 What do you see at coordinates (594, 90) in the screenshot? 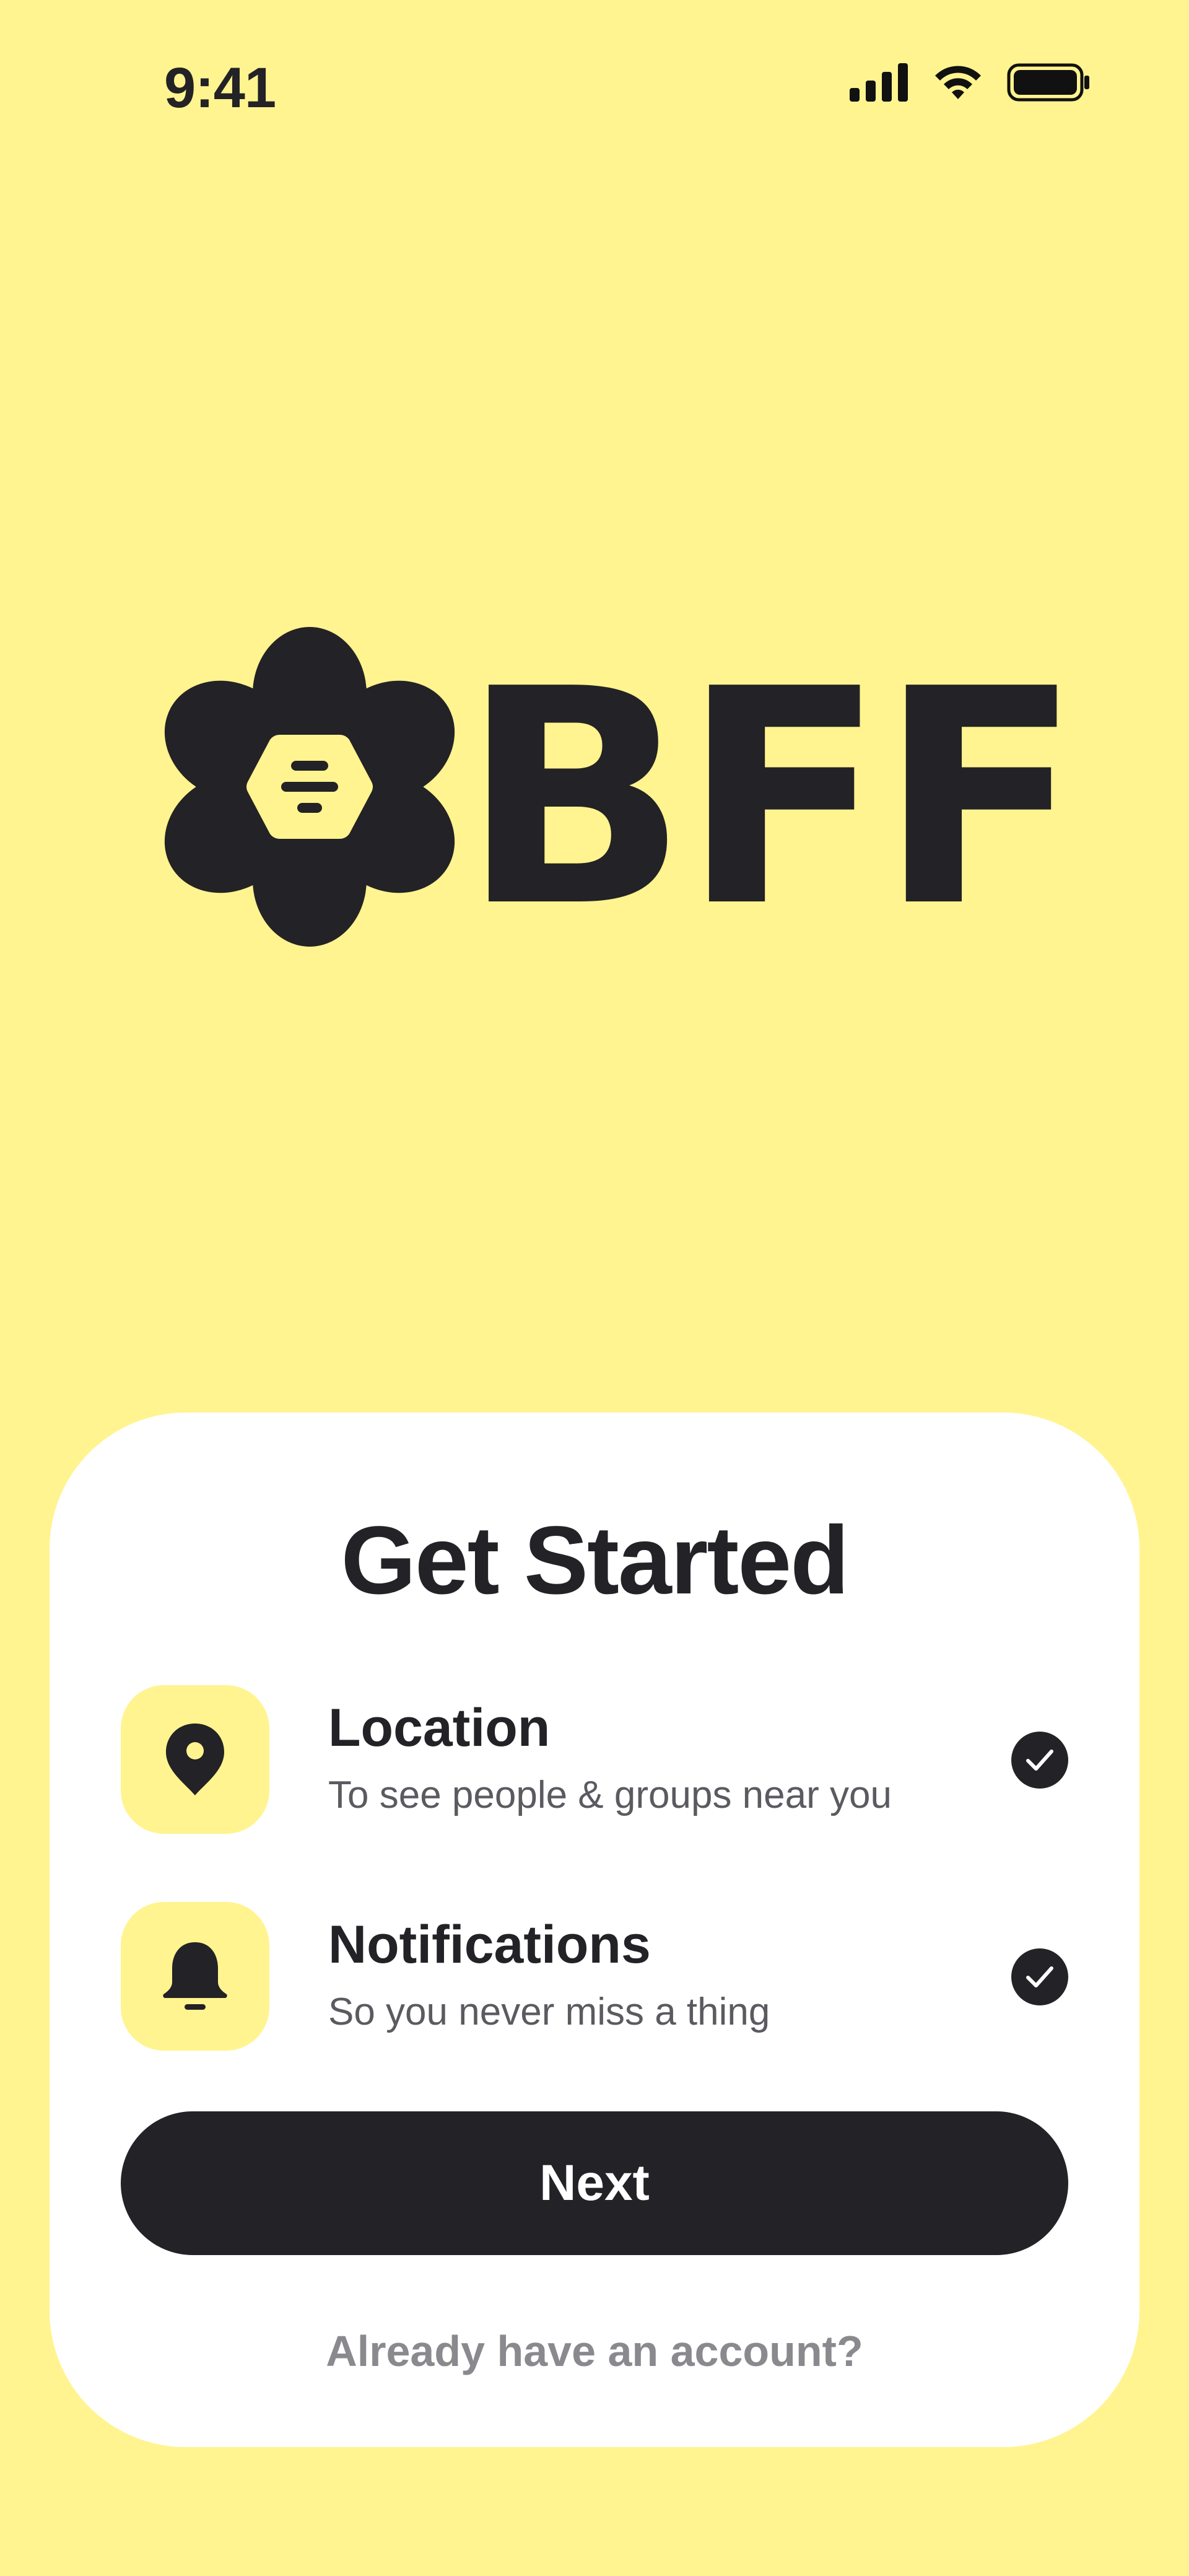
I see `status-bar: 9:41` at bounding box center [594, 90].